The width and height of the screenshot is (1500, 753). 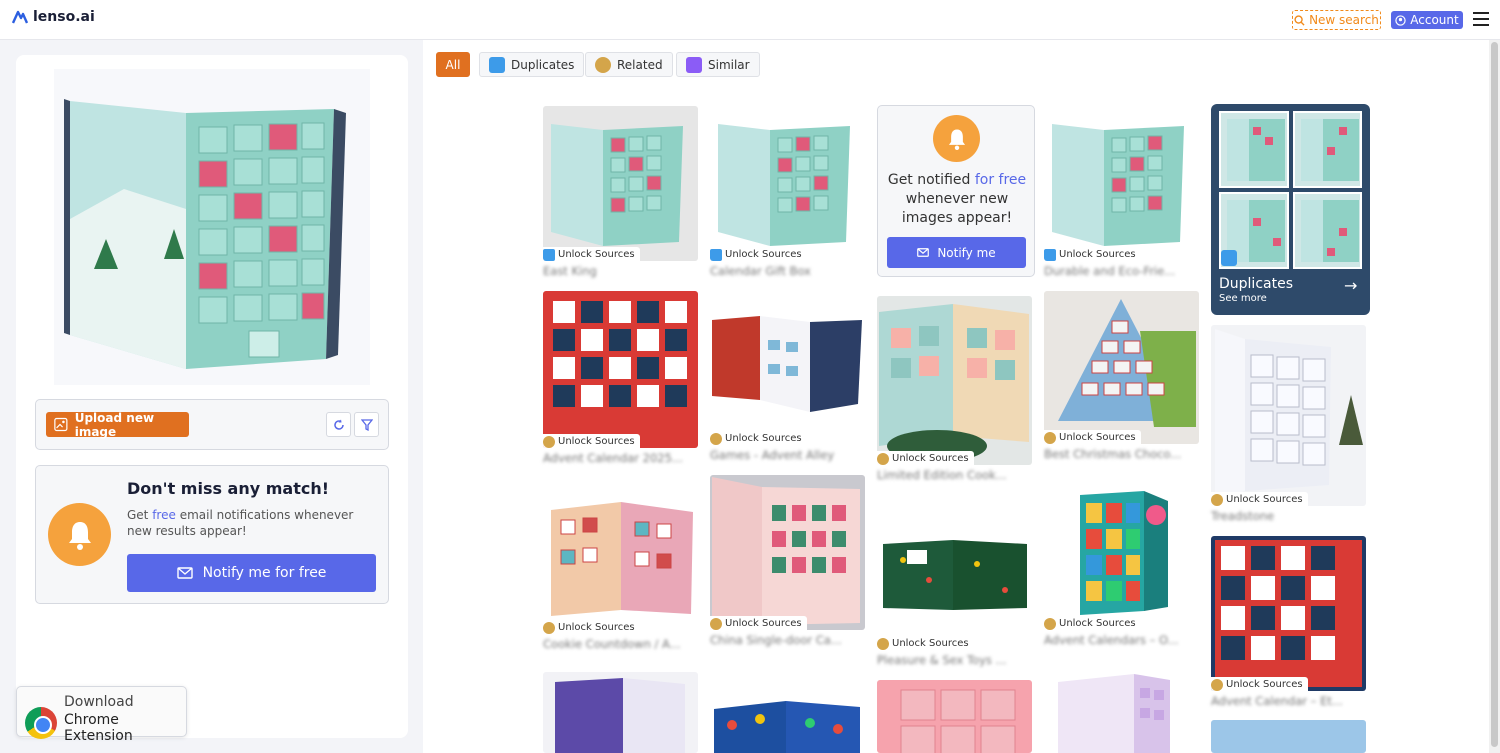 What do you see at coordinates (41, 723) in the screenshot?
I see `chrome-icon` at bounding box center [41, 723].